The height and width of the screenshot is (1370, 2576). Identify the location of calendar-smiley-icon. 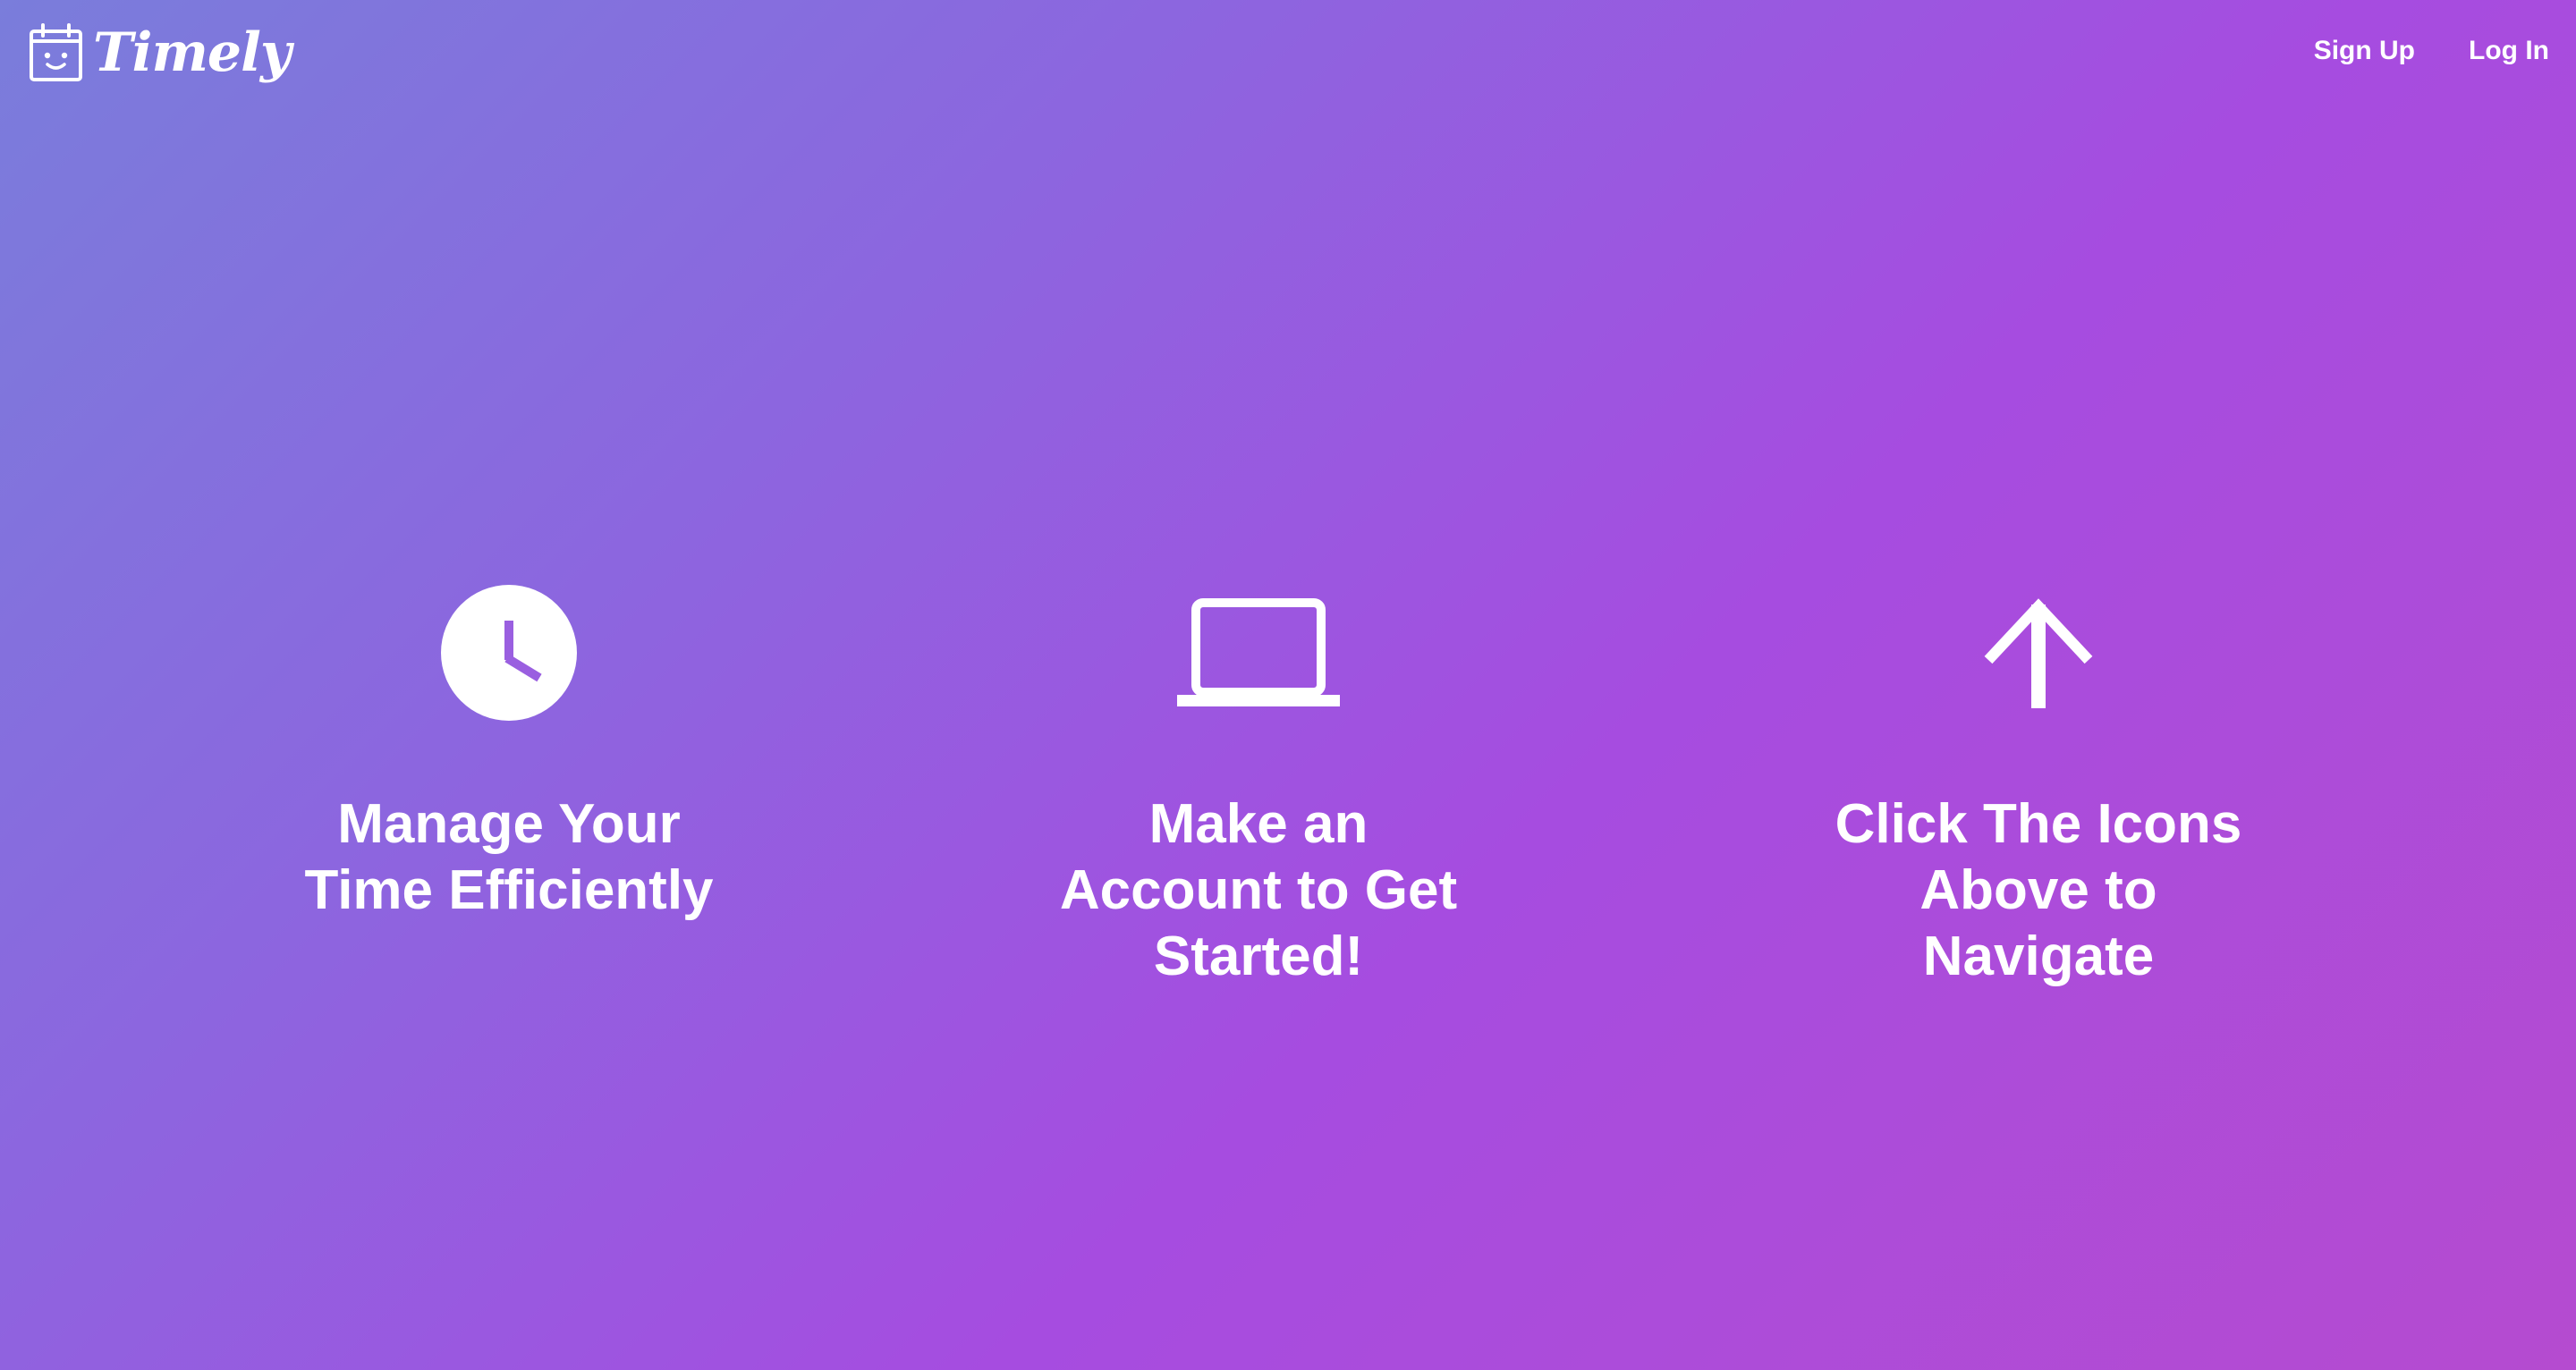
(56, 52).